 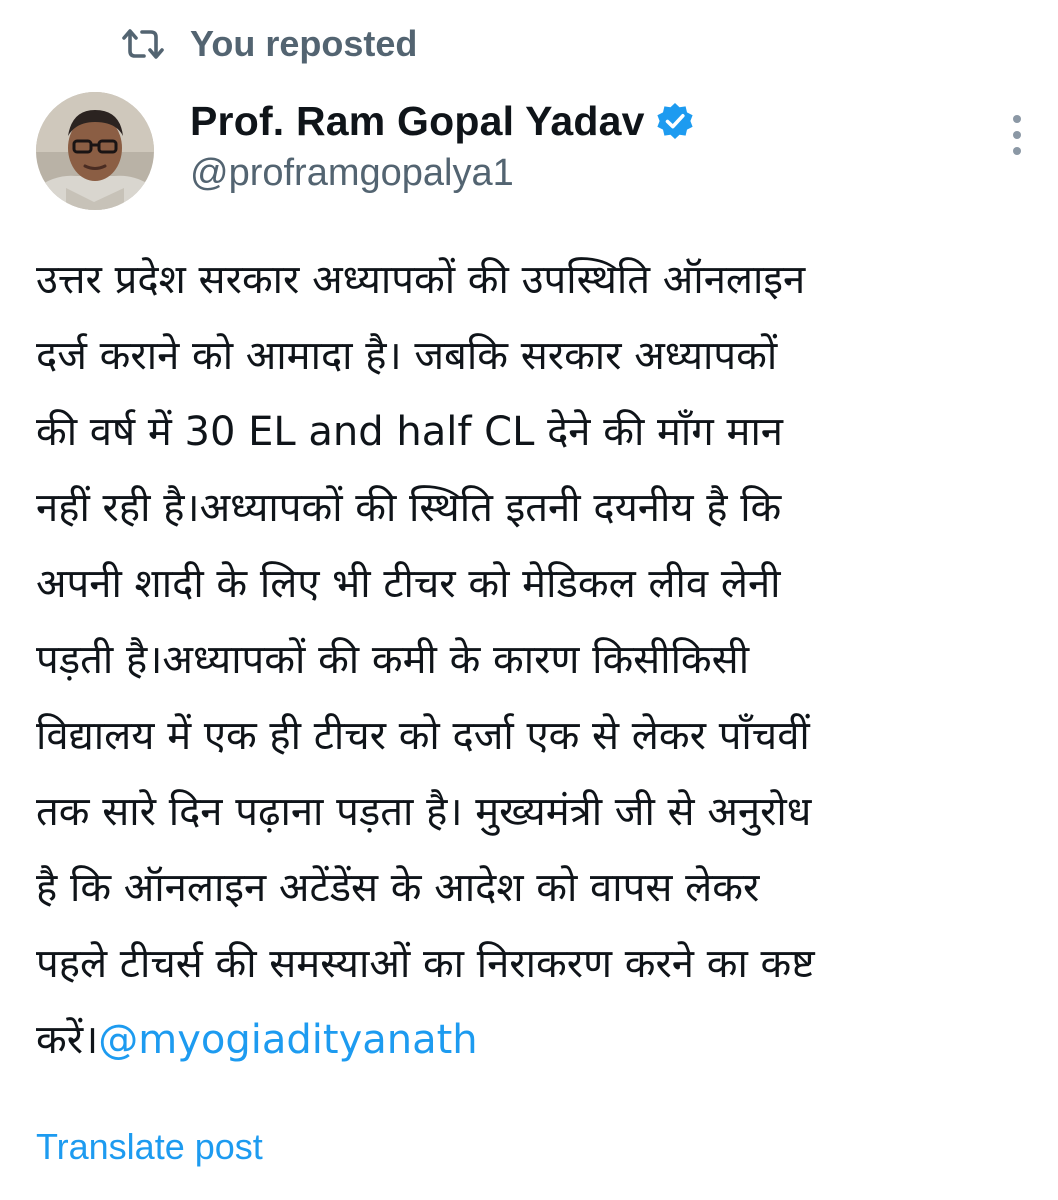 What do you see at coordinates (287, 1040) in the screenshot?
I see `mention-link: @myogiadityanath` at bounding box center [287, 1040].